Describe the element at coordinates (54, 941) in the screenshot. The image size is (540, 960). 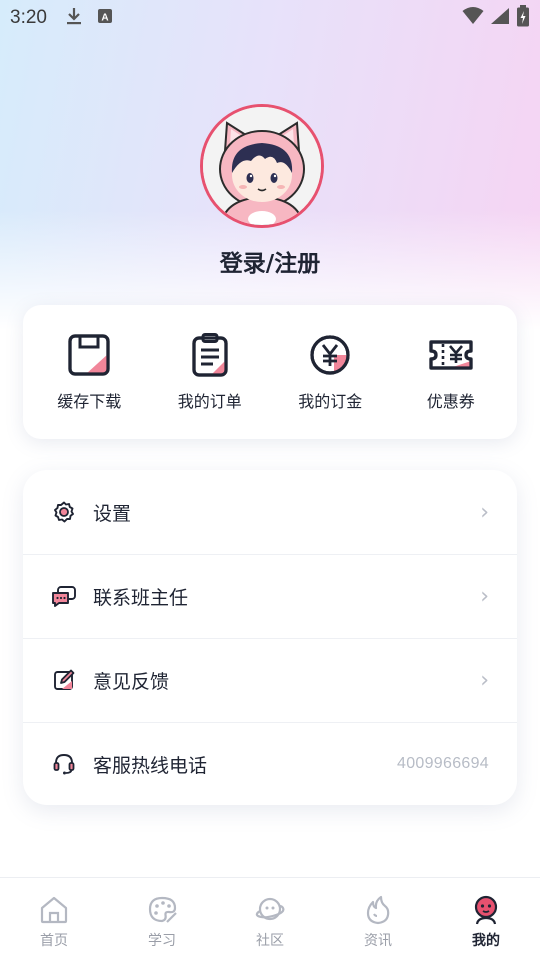
I see `nav-label-home: 首页` at that location.